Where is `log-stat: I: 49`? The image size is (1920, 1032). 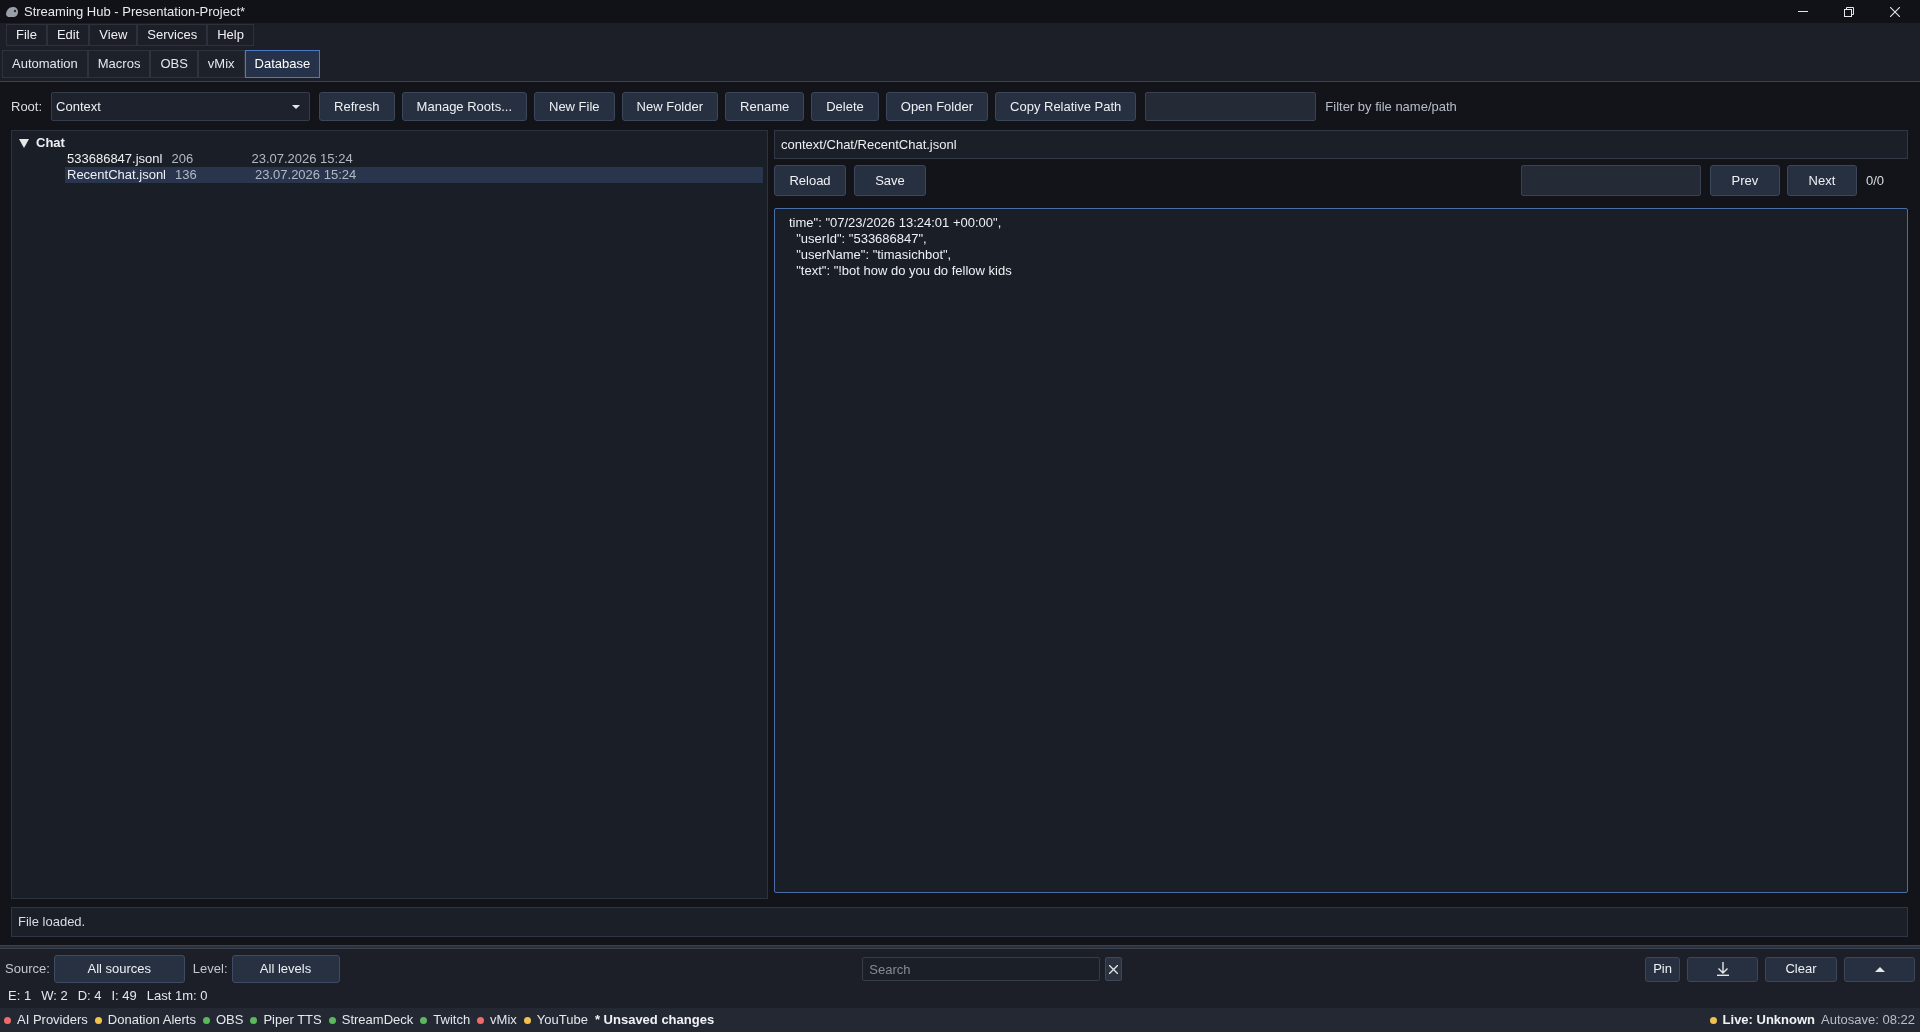
log-stat: I: 49 is located at coordinates (124, 995).